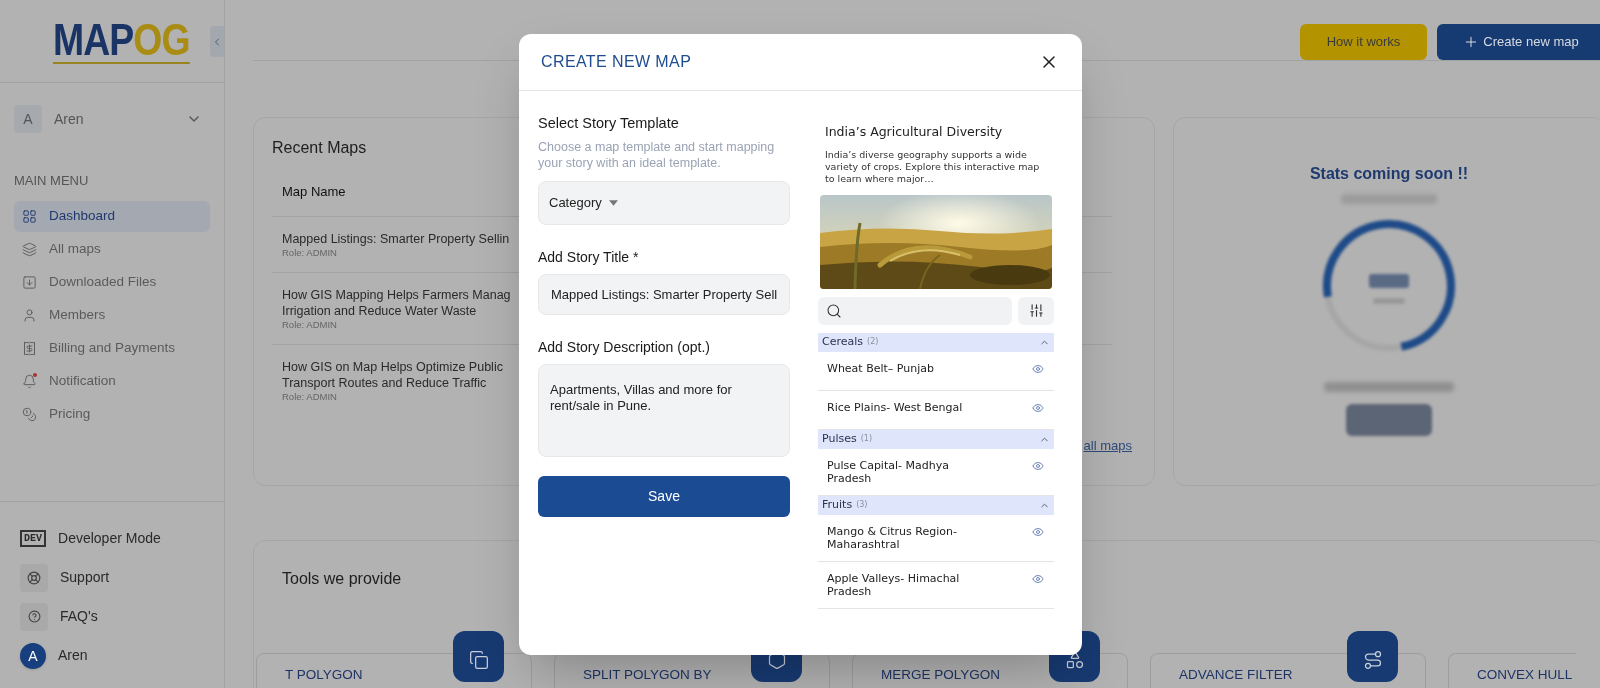 Image resolution: width=1600 pixels, height=688 pixels. I want to click on map-title: How GIS on Map Helps Optimize Public Transport Routes and Reduce Traffic, so click(392, 374).